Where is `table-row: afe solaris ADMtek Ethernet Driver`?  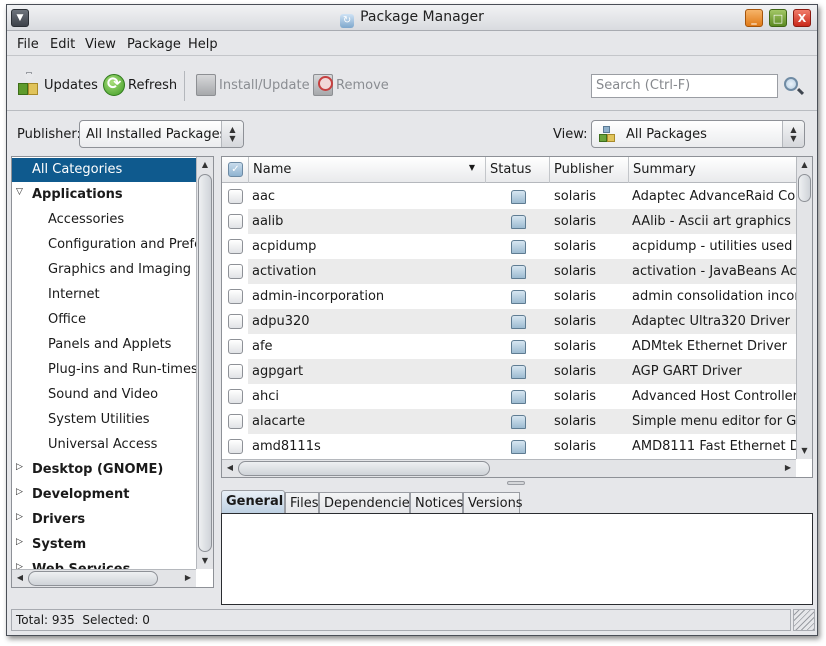
table-row: afe solaris ADMtek Ethernet Driver is located at coordinates (509, 346).